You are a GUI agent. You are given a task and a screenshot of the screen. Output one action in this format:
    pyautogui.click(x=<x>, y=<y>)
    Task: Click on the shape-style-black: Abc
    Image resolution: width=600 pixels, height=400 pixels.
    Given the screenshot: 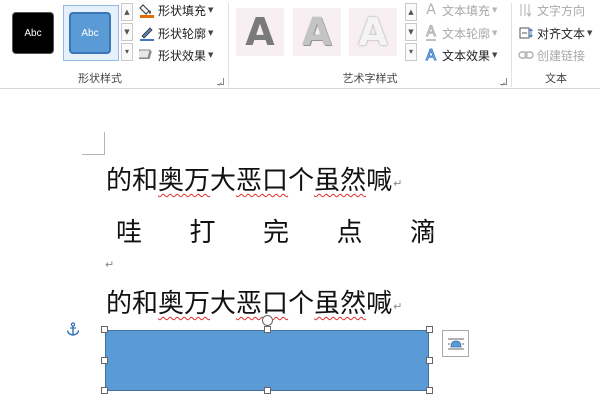 What is the action you would take?
    pyautogui.click(x=33, y=33)
    